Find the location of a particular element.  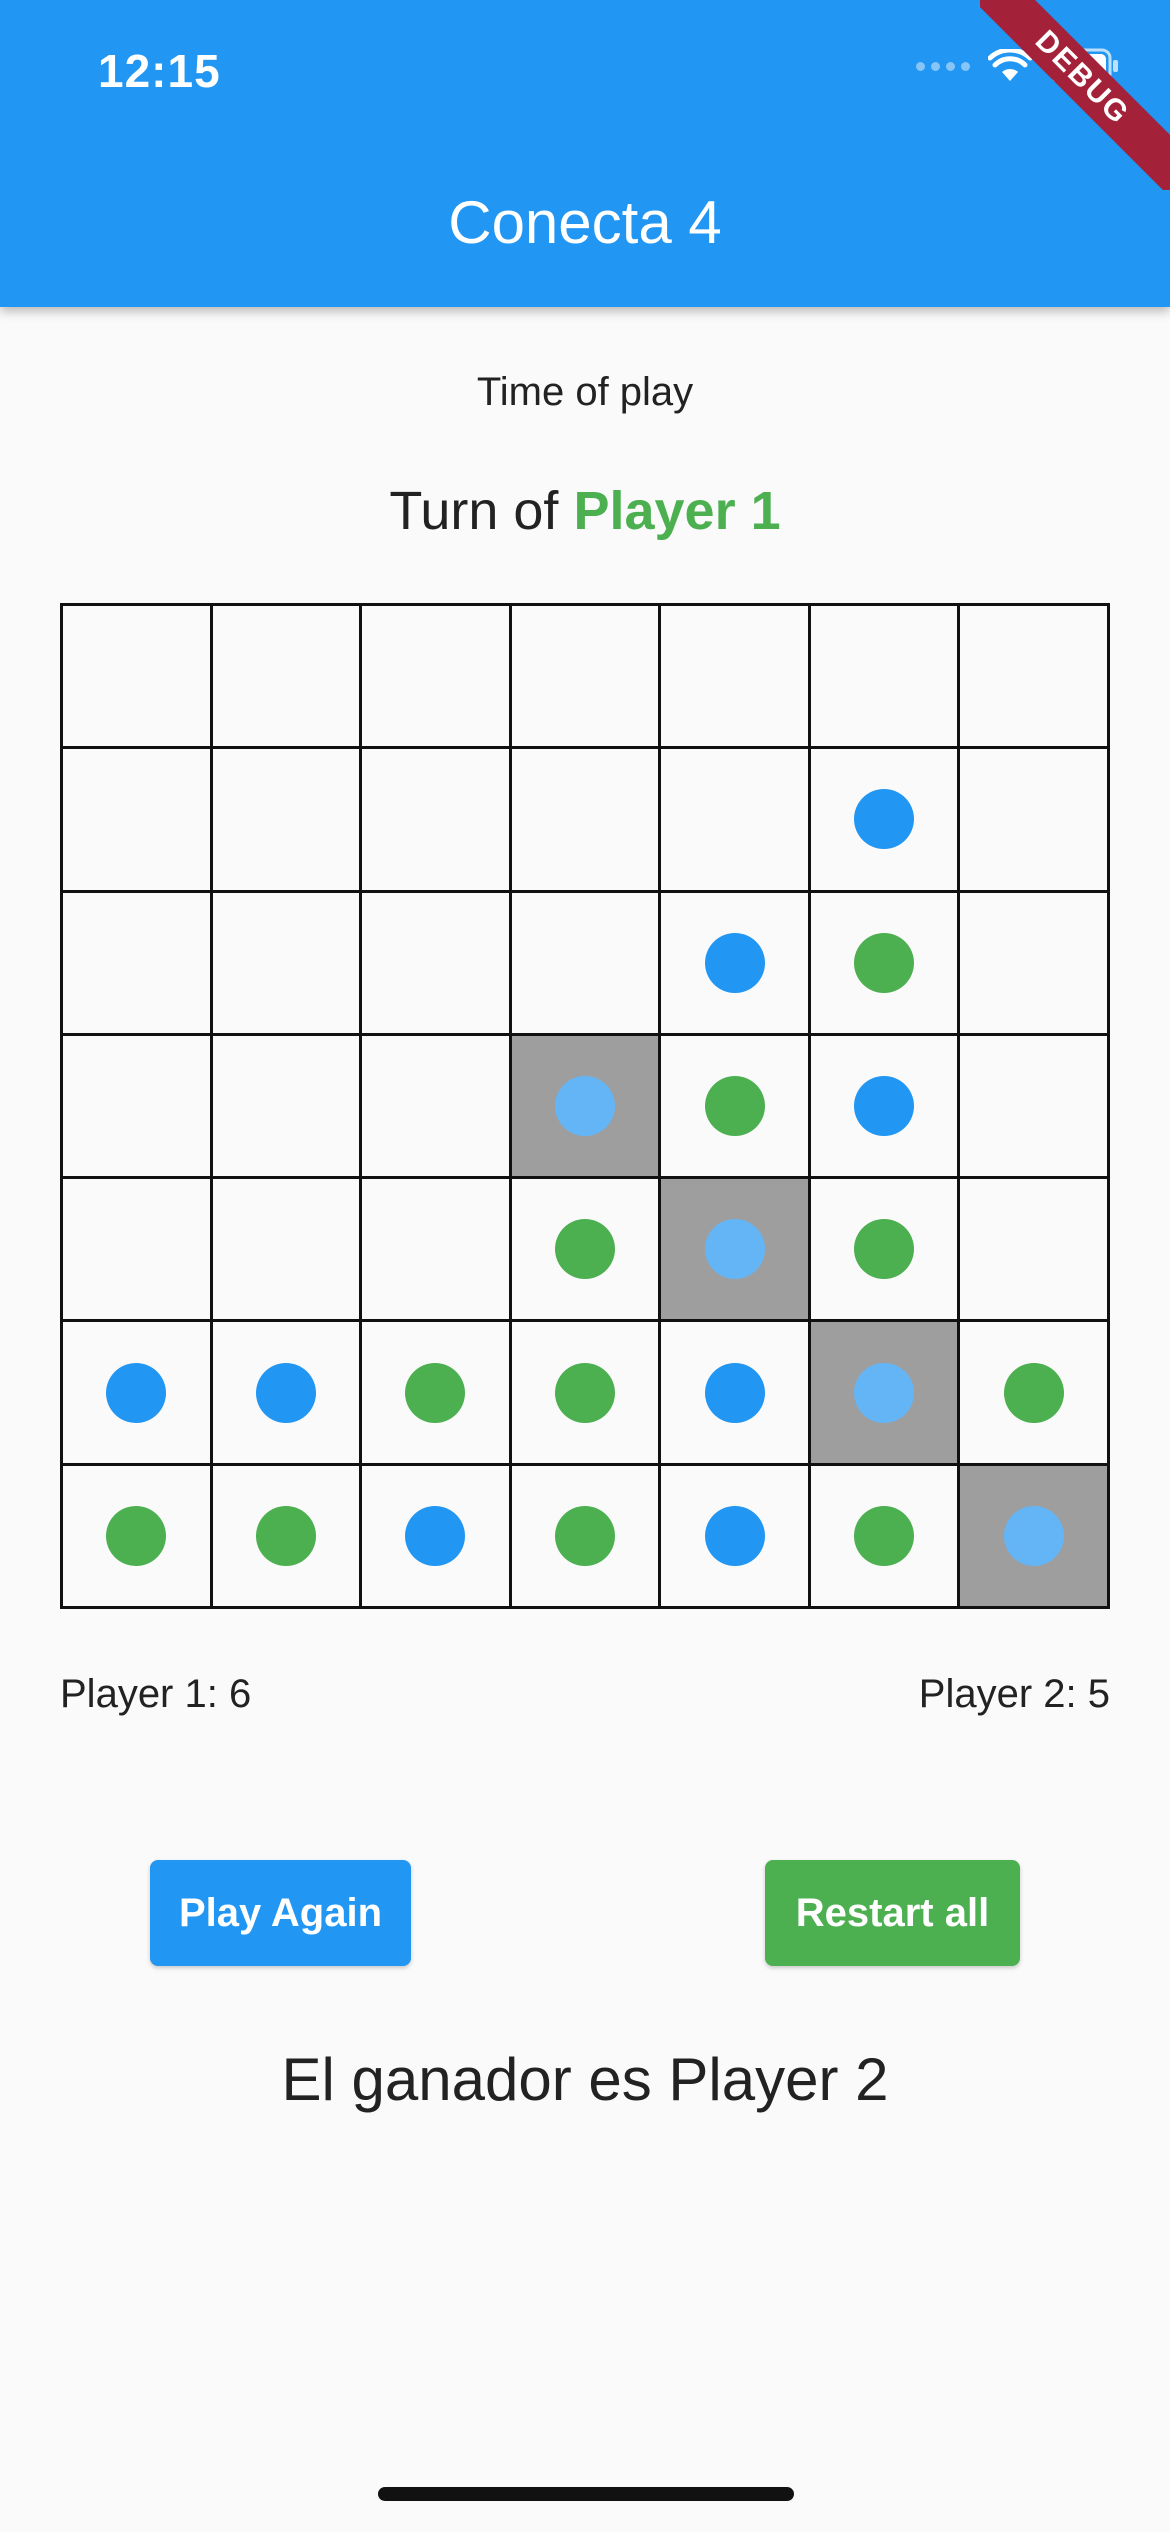

restart-all-button: Restart all is located at coordinates (892, 1913).